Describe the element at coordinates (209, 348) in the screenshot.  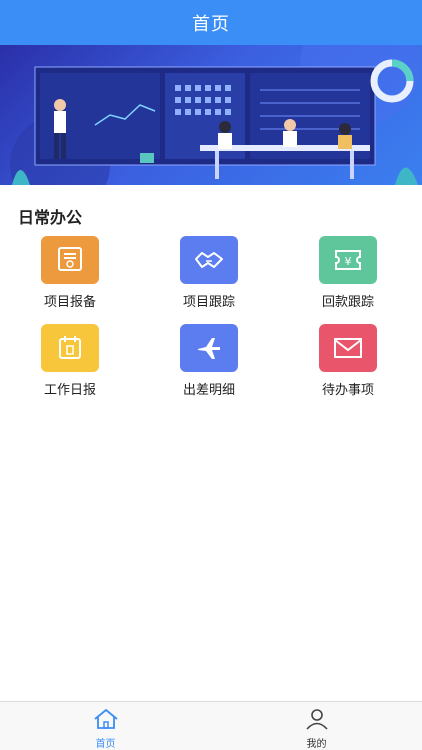
I see `airplane-icon` at that location.